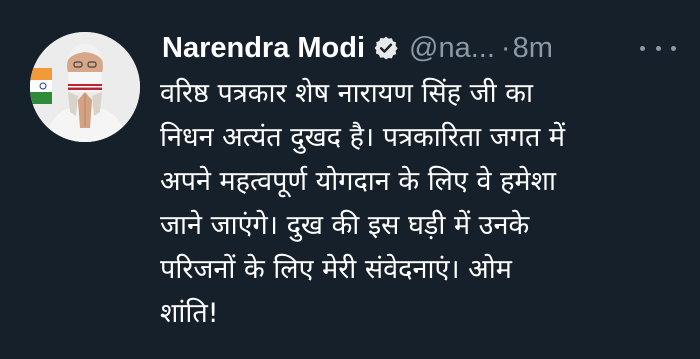 Image resolution: width=700 pixels, height=359 pixels. Describe the element at coordinates (363, 137) in the screenshot. I see `tweet-text-line: निधन अत्यंत दुखद है। पत्रकारिता जगत में` at that location.